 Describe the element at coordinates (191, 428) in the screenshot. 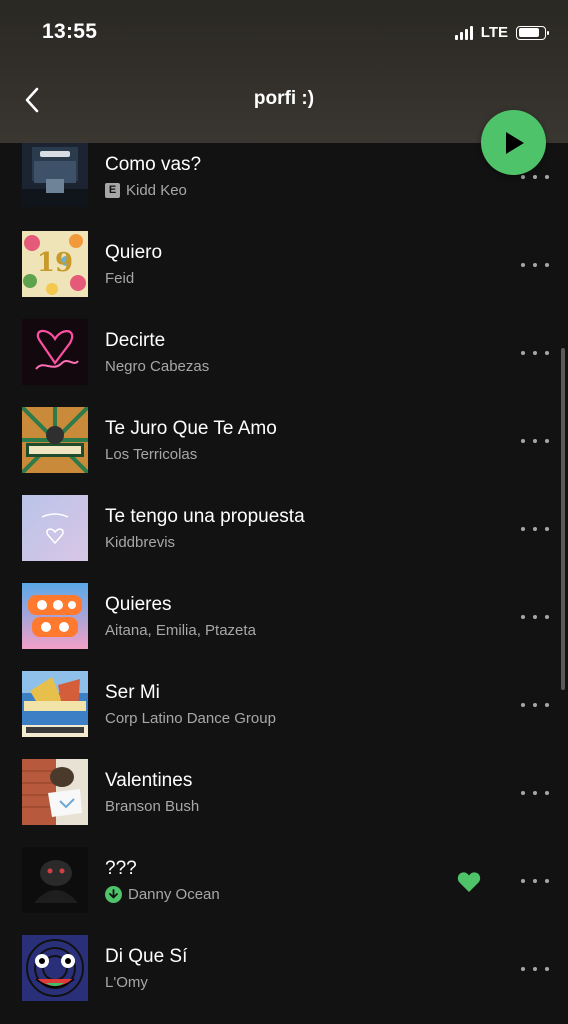

I see `track-title: Te Juro Que Te Amo` at that location.